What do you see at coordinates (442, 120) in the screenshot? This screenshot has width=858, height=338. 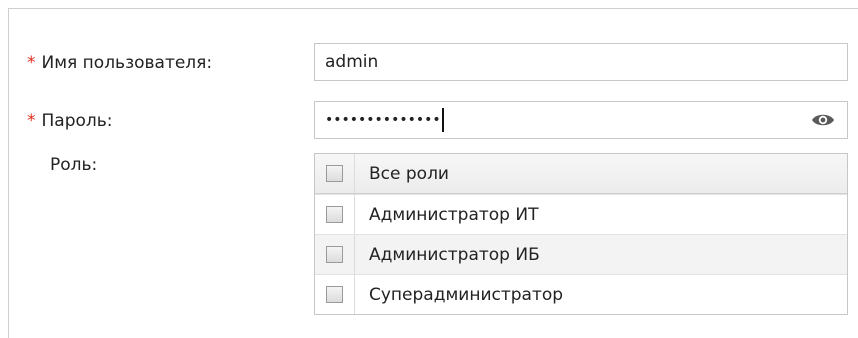 I see `text-caret` at bounding box center [442, 120].